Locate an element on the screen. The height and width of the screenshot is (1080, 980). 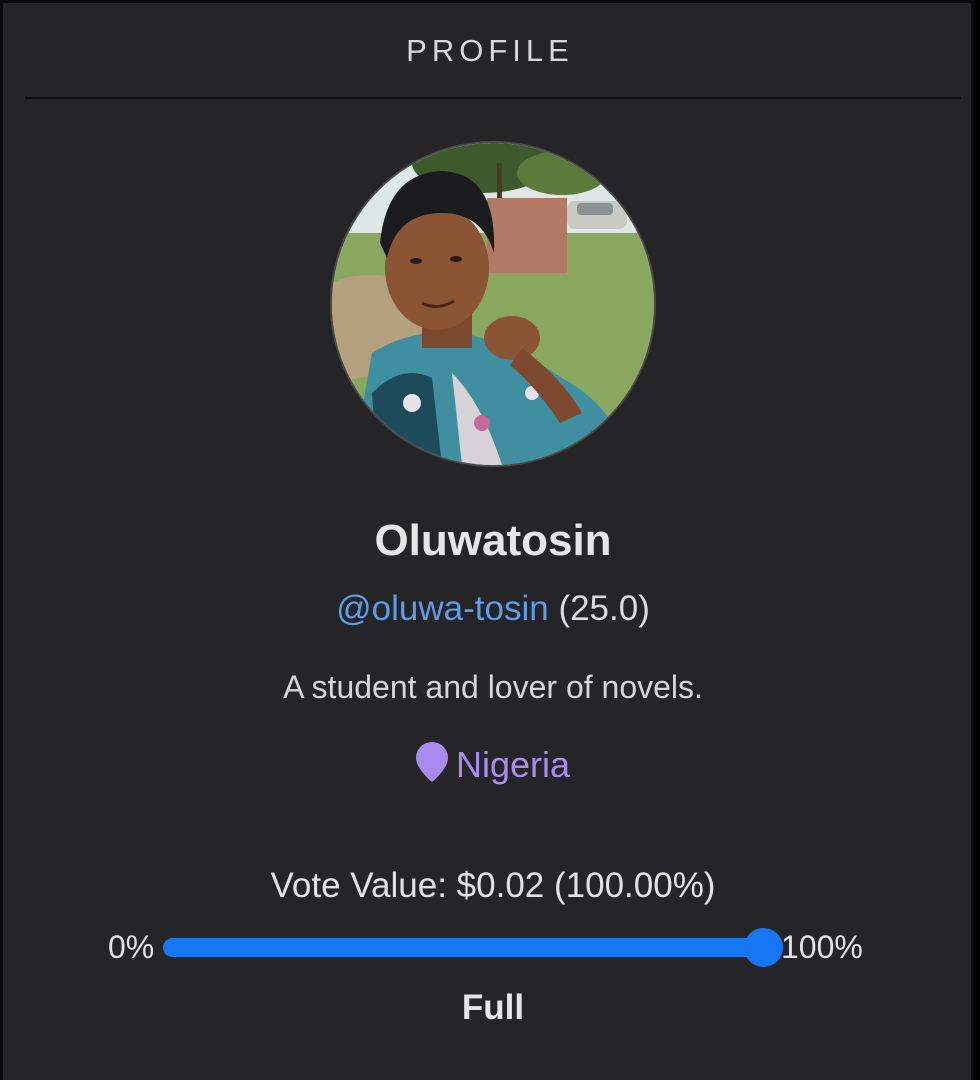
profile-location: Nigeria is located at coordinates (491, 766).